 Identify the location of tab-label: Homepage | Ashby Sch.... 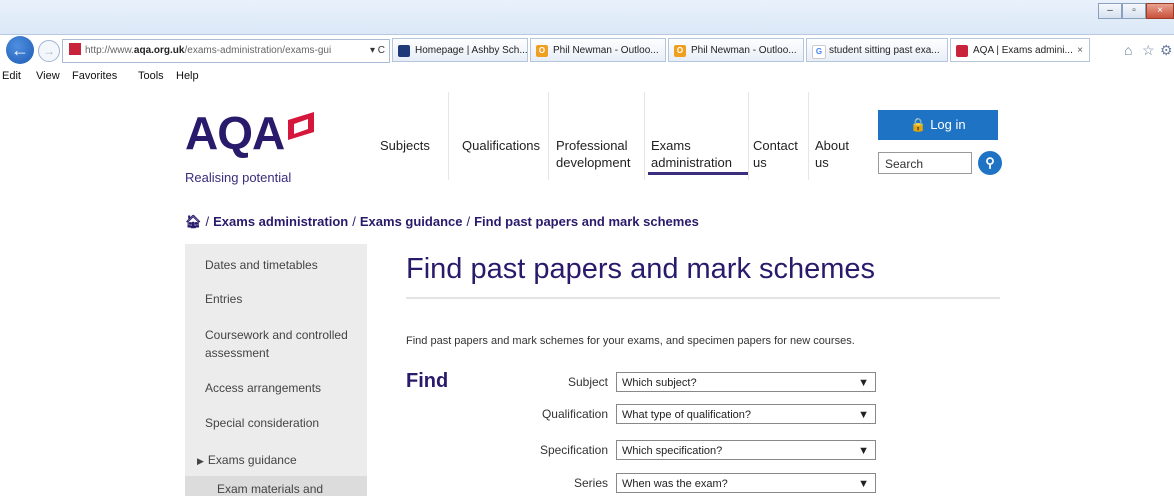
(471, 50).